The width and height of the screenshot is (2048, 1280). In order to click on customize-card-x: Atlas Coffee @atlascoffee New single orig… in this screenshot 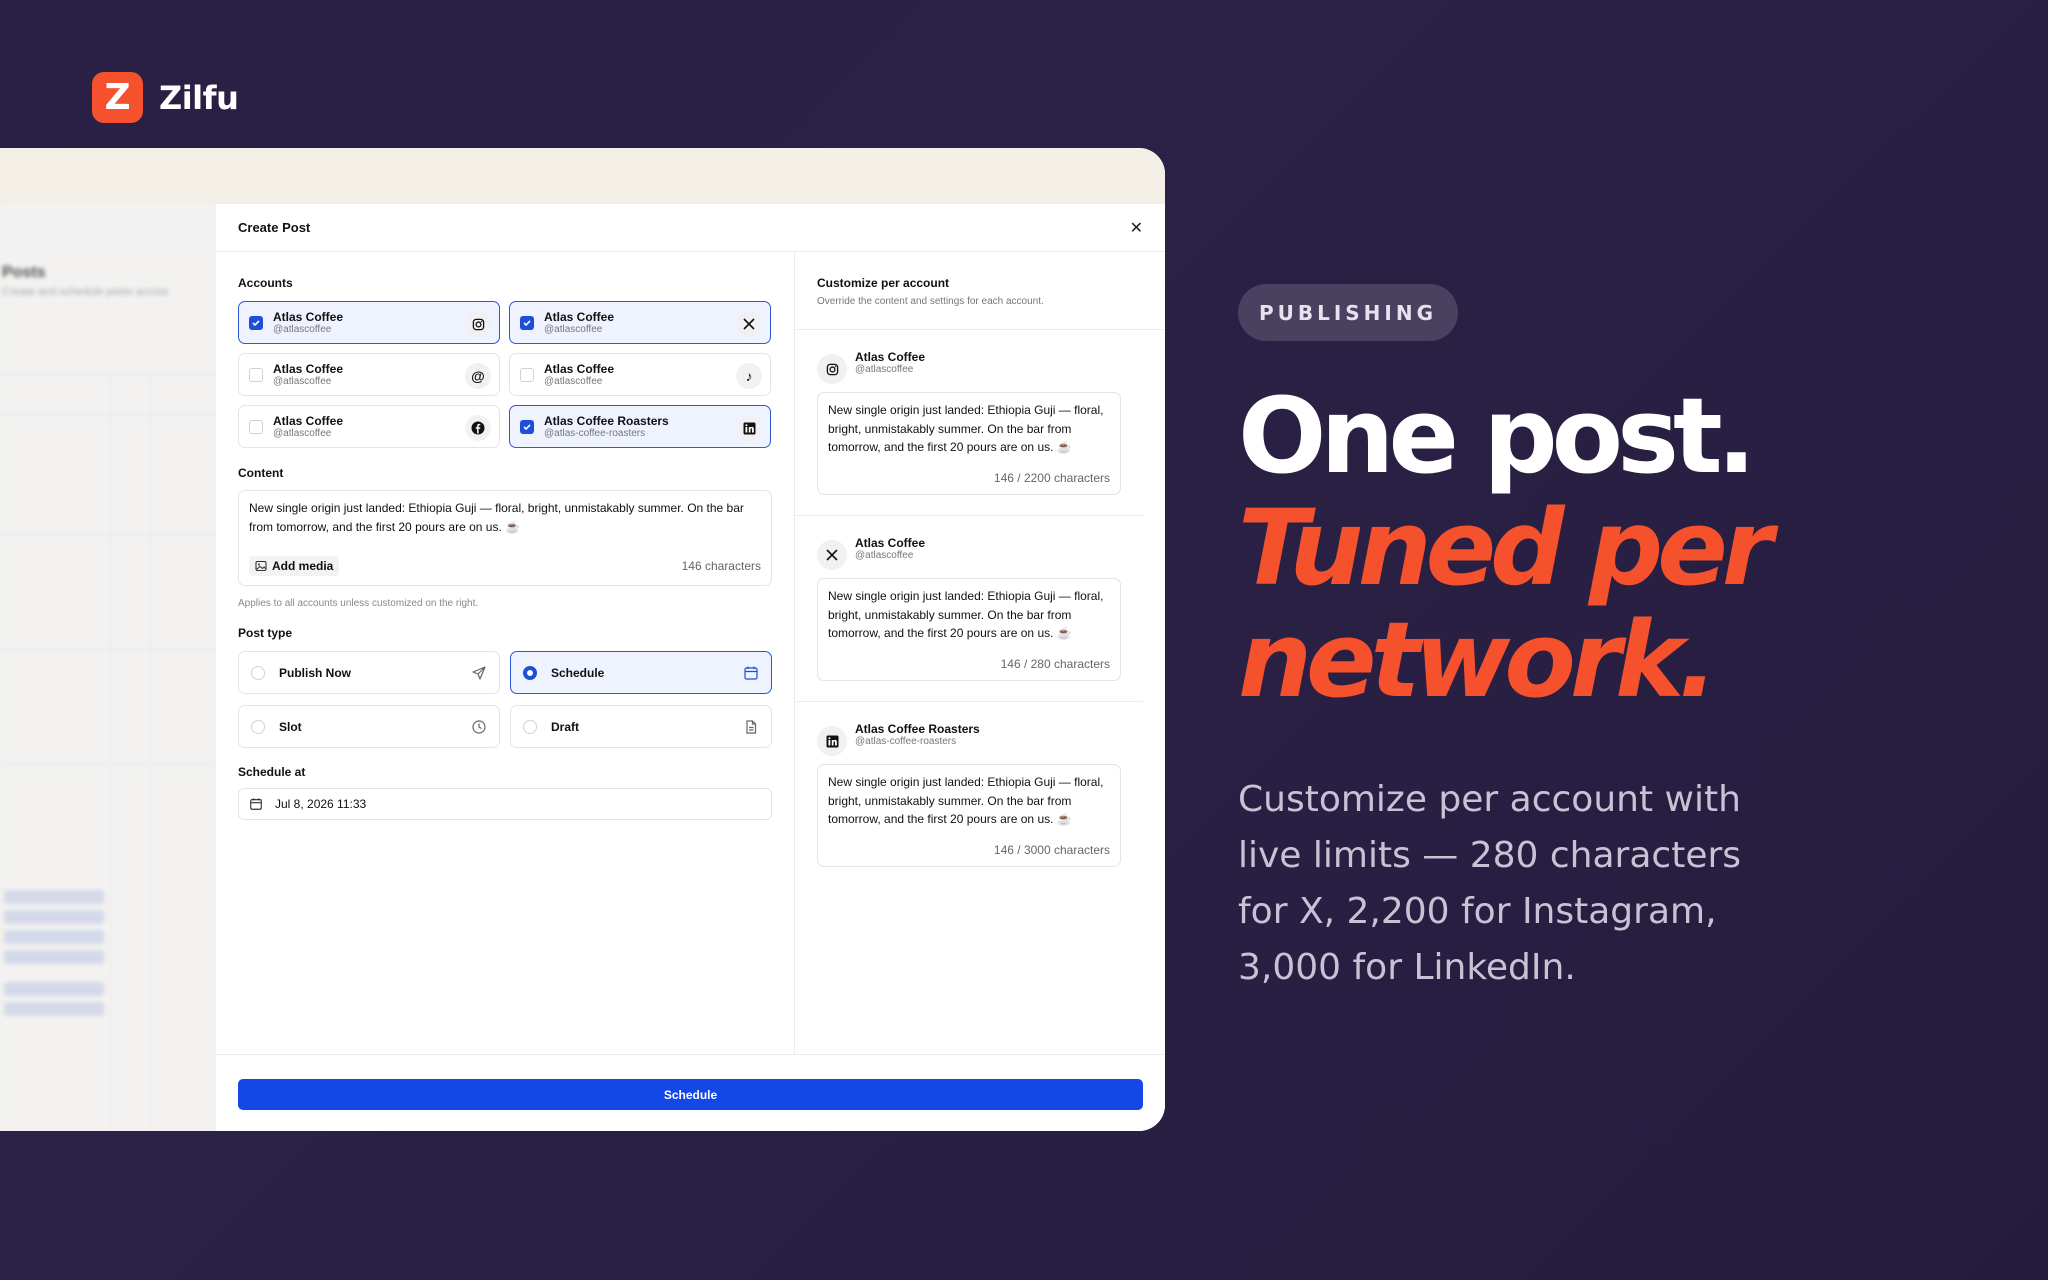, I will do `click(969, 609)`.